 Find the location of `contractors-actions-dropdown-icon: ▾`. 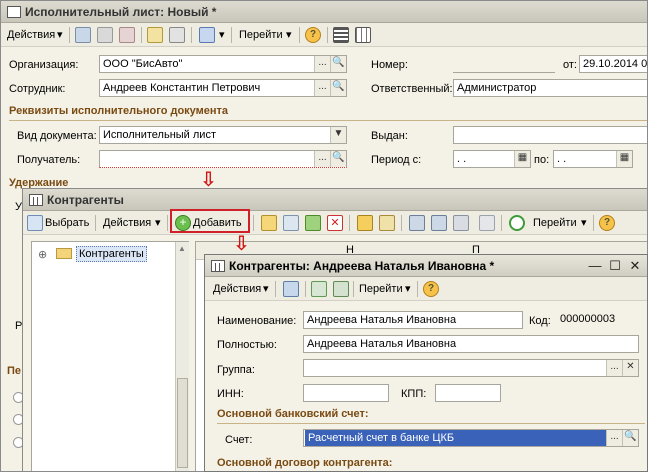

contractors-actions-dropdown-icon: ▾ is located at coordinates (158, 223).